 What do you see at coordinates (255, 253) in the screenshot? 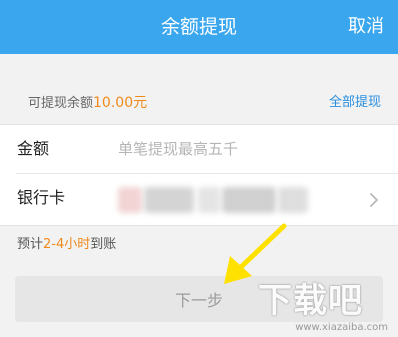
I see `annotation-arrow-icon` at bounding box center [255, 253].